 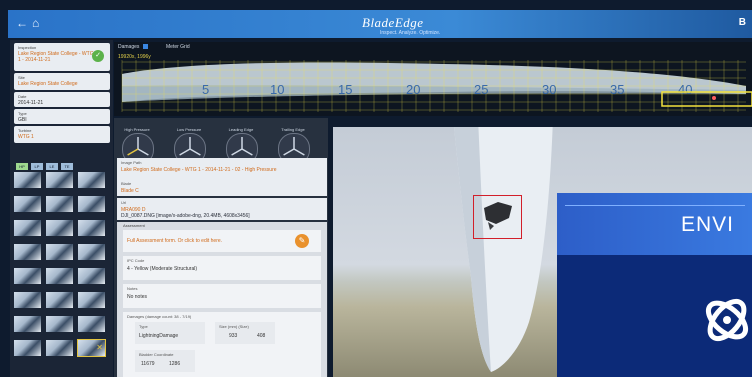 What do you see at coordinates (175, 364) in the screenshot?
I see `coordinate-y: 1286` at bounding box center [175, 364].